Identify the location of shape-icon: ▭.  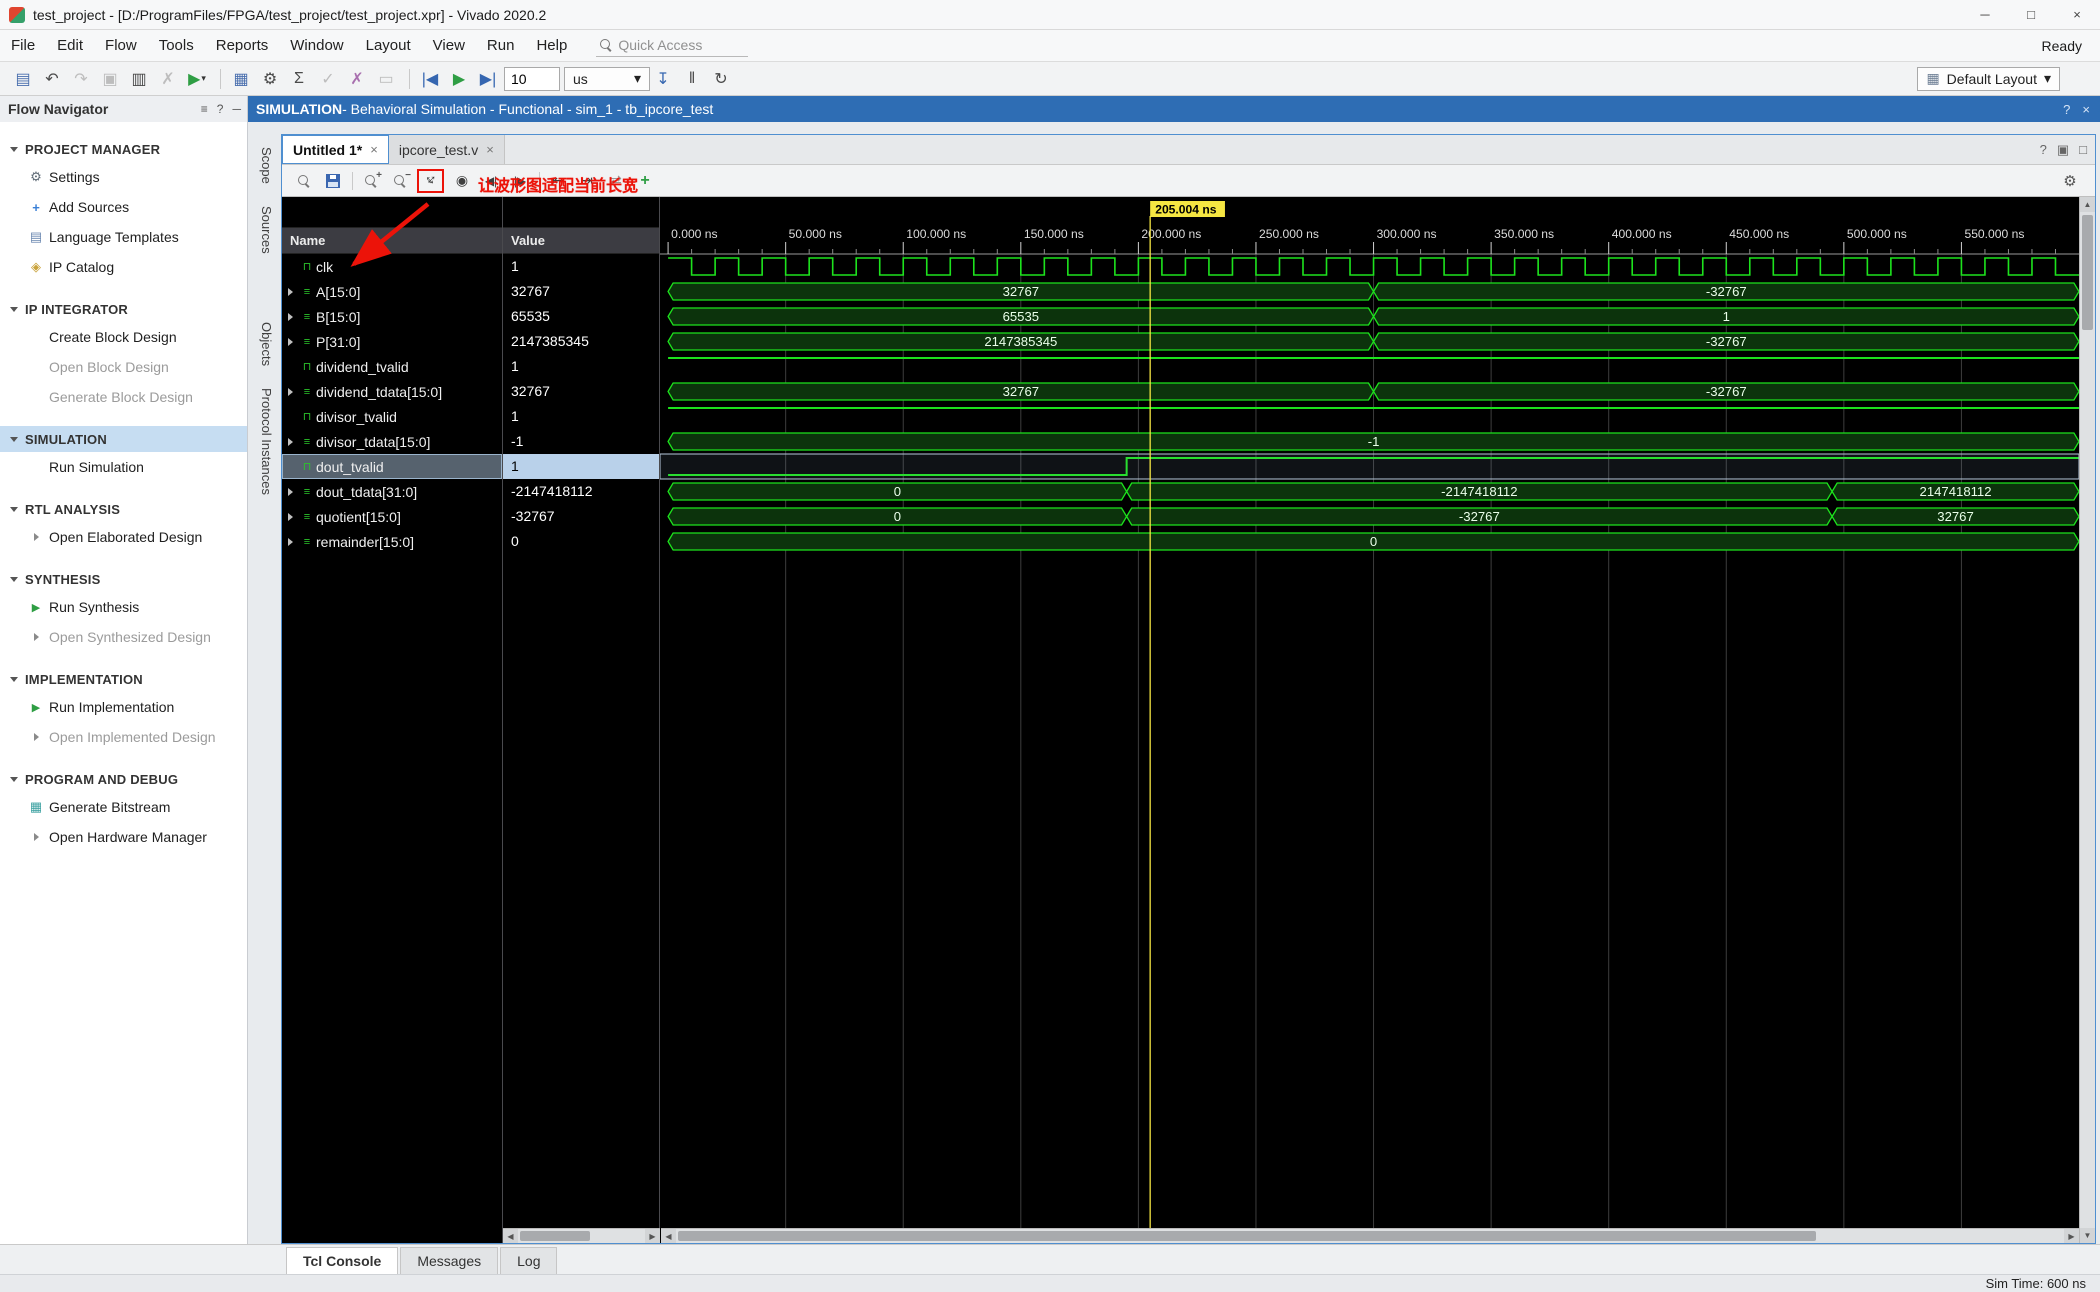
(386, 79).